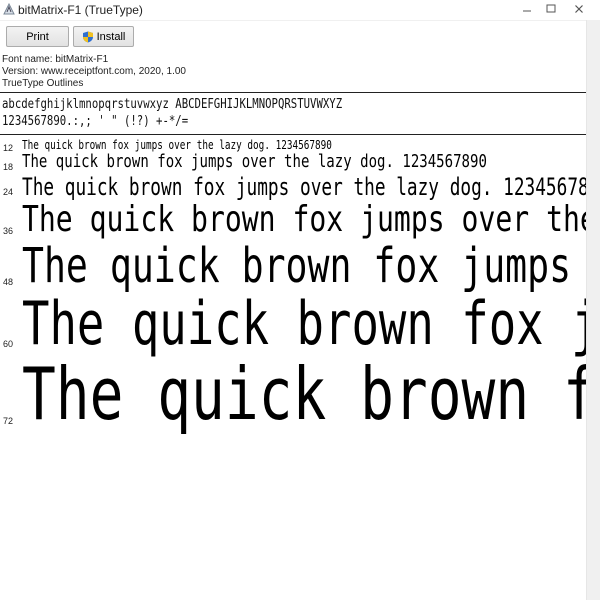 The image size is (600, 600). What do you see at coordinates (8, 231) in the screenshot?
I see `size-label-36: 36` at bounding box center [8, 231].